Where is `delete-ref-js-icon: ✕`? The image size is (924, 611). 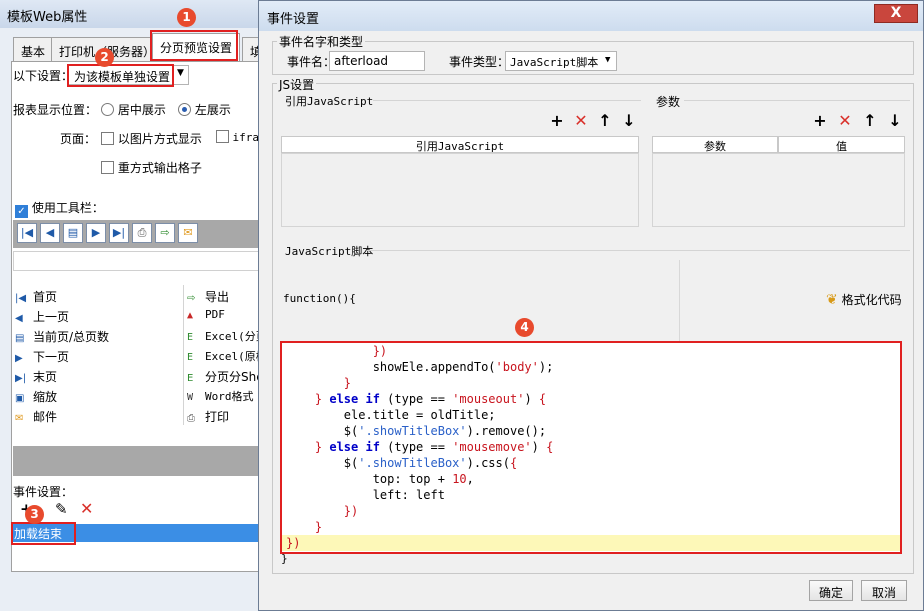
delete-ref-js-icon: ✕ is located at coordinates (581, 120).